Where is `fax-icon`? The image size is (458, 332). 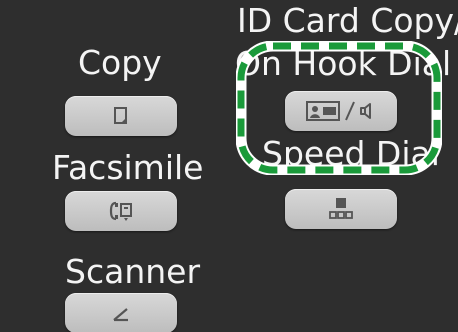 fax-icon is located at coordinates (121, 211).